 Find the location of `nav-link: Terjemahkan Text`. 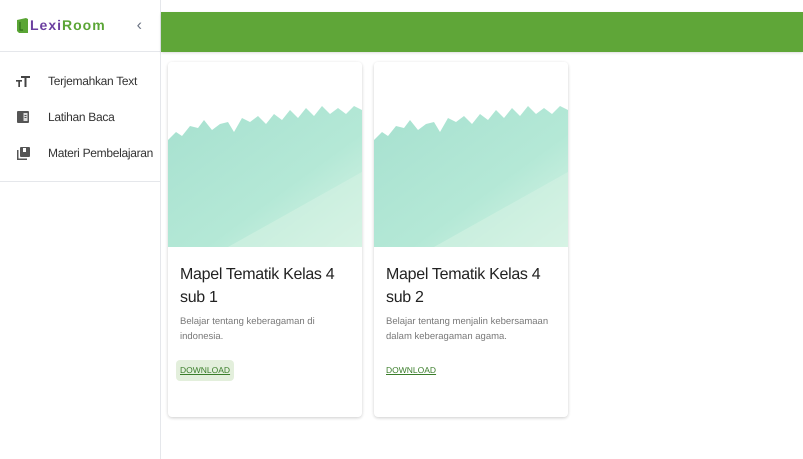

nav-link: Terjemahkan Text is located at coordinates (93, 81).